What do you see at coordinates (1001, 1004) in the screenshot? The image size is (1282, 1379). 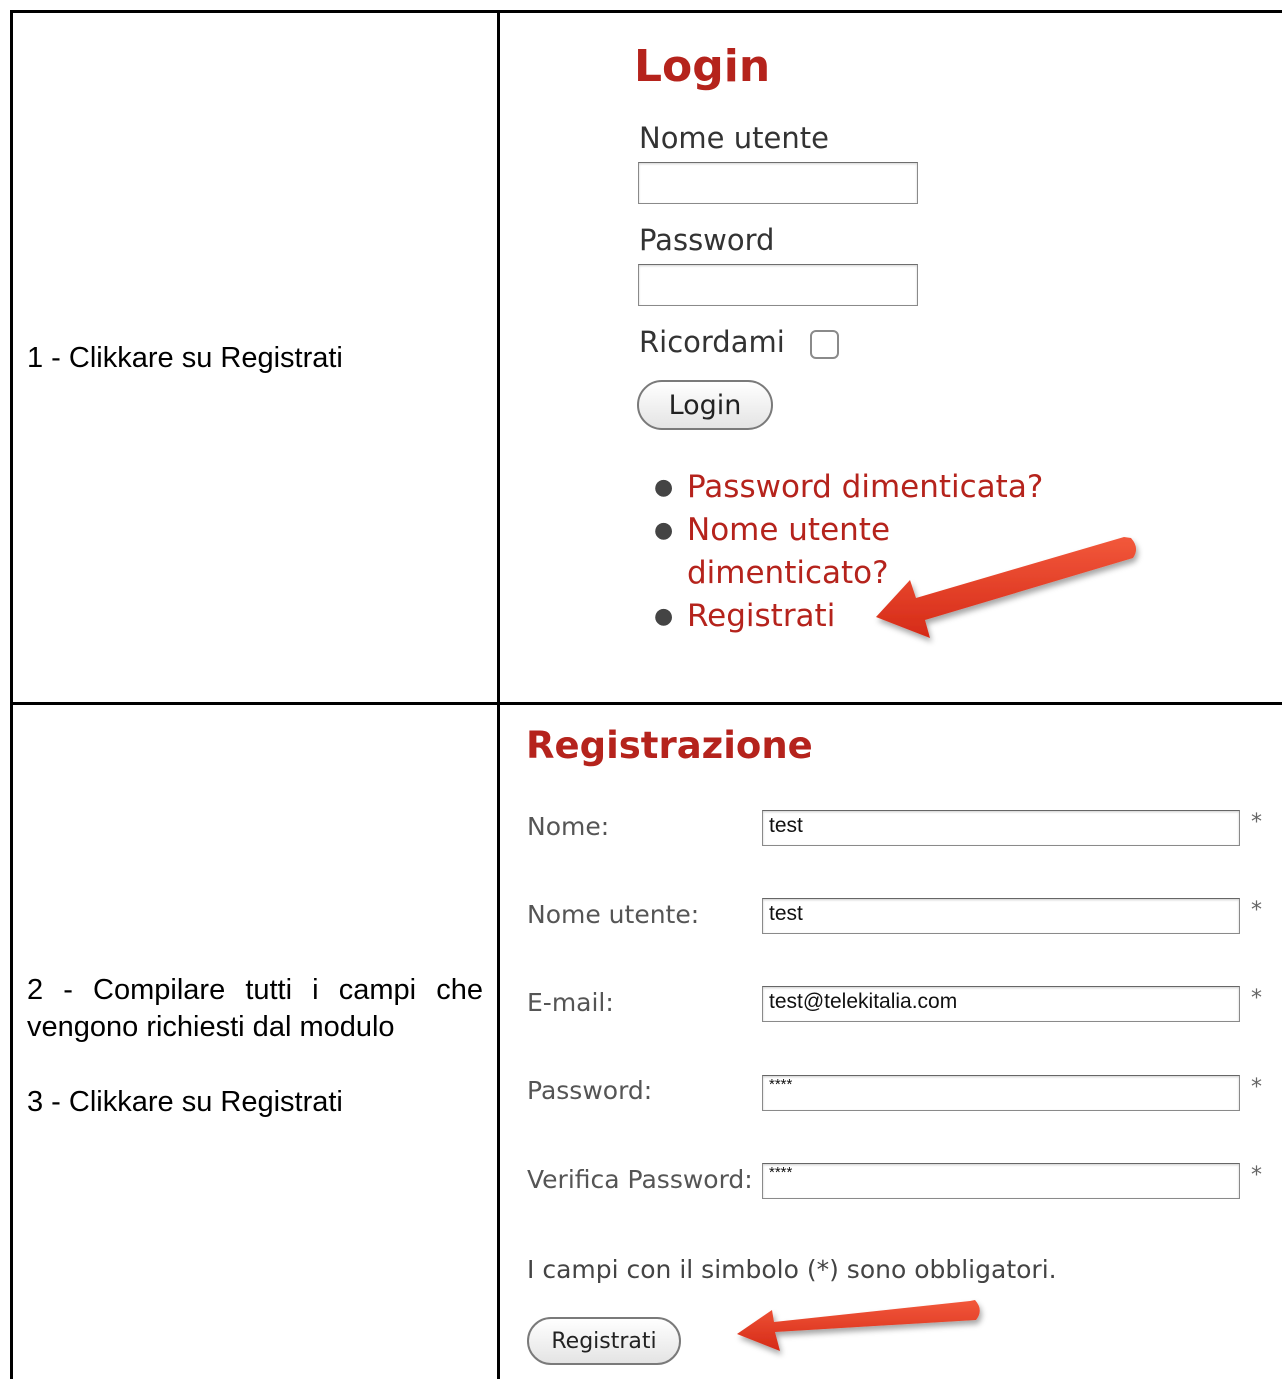 I see `email-input: test@telekitalia.com` at bounding box center [1001, 1004].